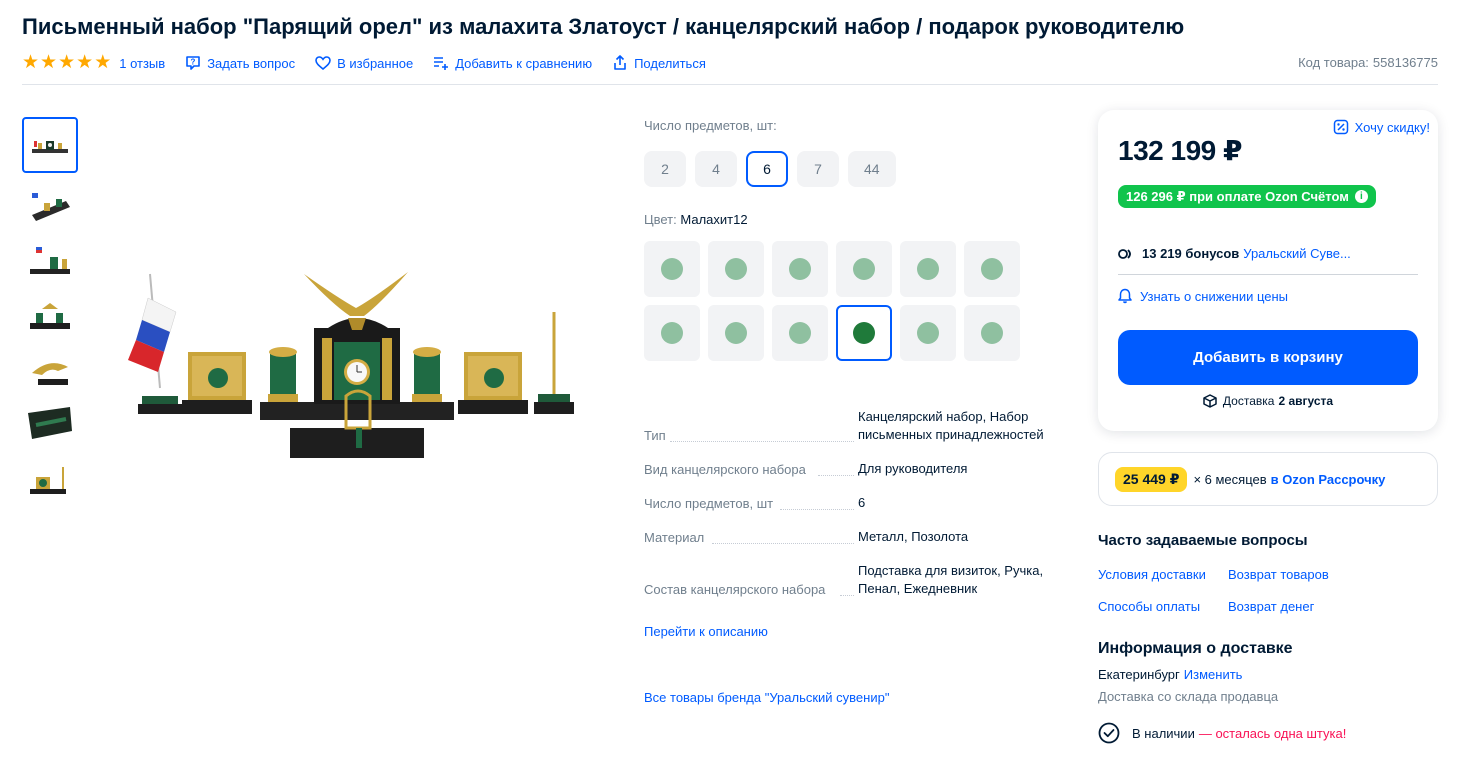 The width and height of the screenshot is (1462, 763). Describe the element at coordinates (655, 435) in the screenshot. I see `characteristic-key: Тип` at that location.